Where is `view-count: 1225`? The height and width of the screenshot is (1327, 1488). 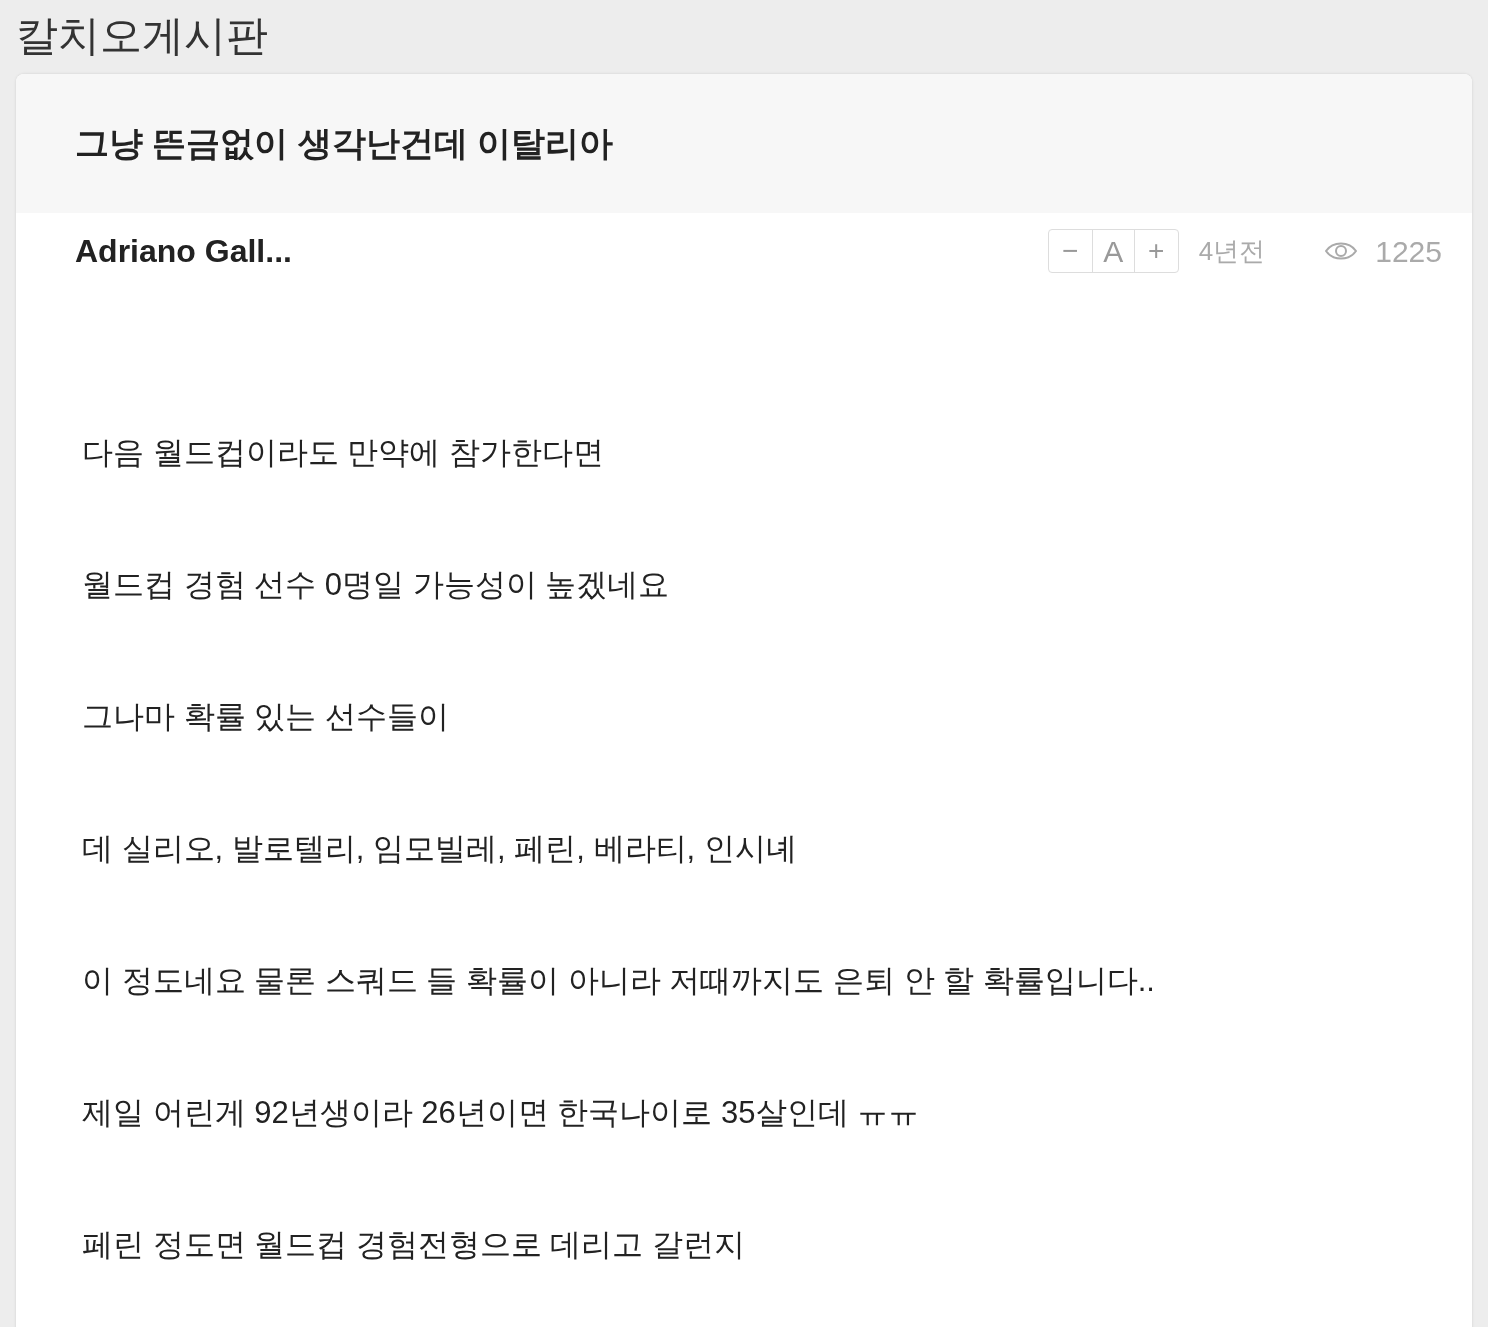 view-count: 1225 is located at coordinates (1408, 251).